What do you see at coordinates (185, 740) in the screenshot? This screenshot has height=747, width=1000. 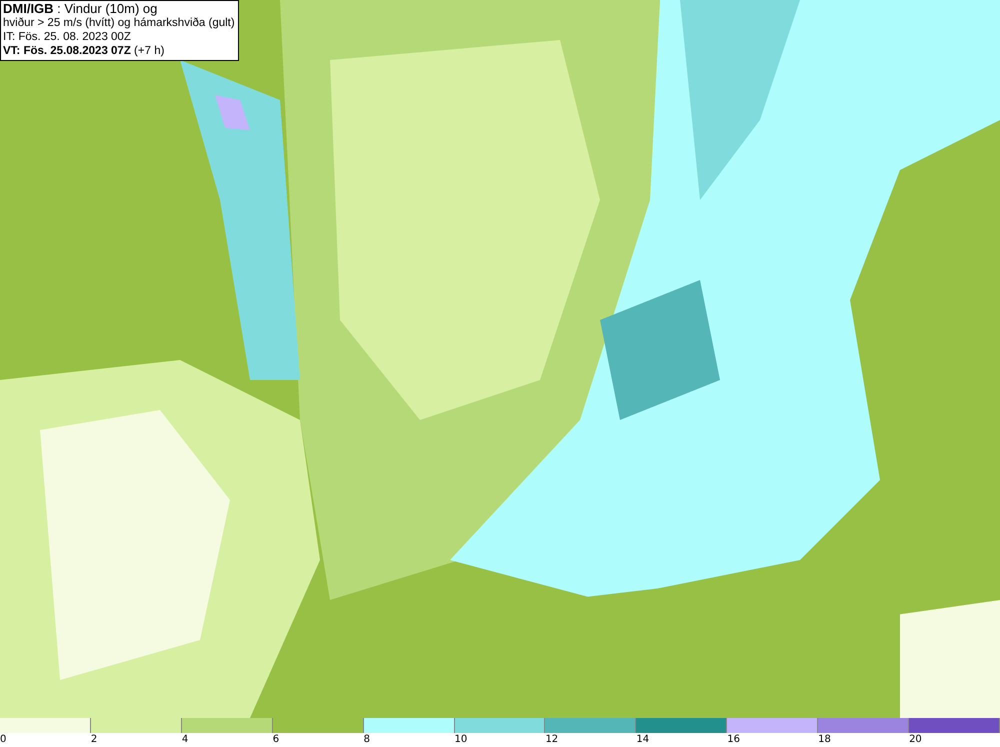 I see `legend-tick-label: 4` at bounding box center [185, 740].